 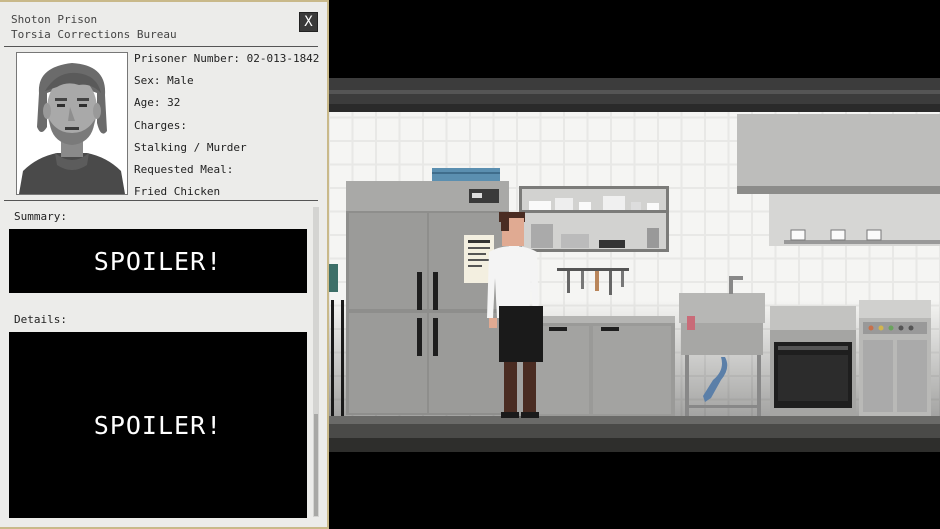 I want to click on summary-box: SPOILER!, so click(x=158, y=261).